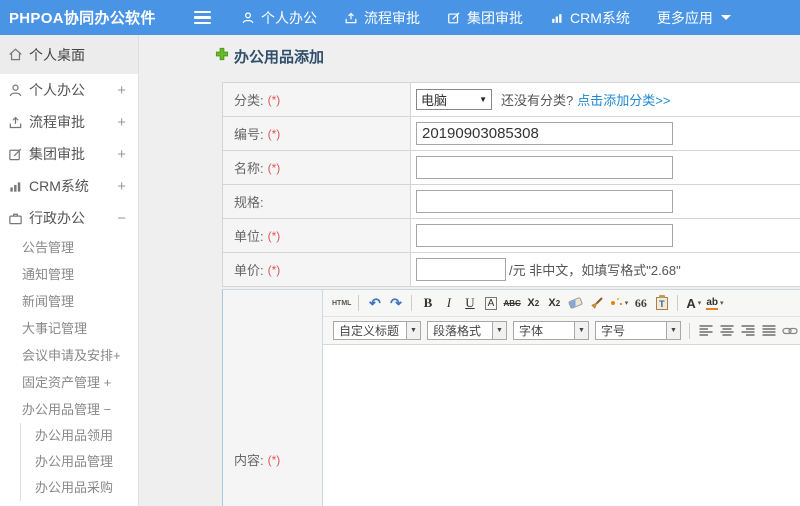  I want to click on undo-button: ↶, so click(374, 303).